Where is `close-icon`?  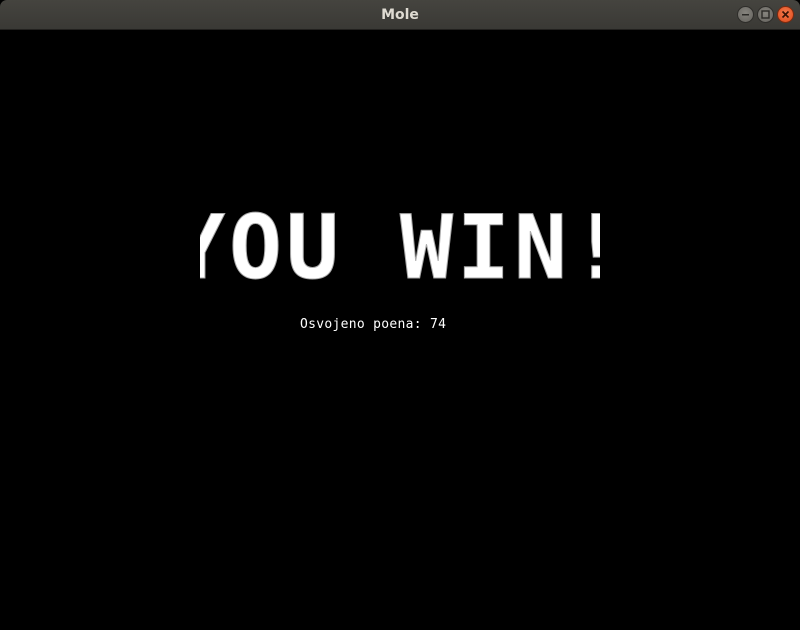
close-icon is located at coordinates (785, 14).